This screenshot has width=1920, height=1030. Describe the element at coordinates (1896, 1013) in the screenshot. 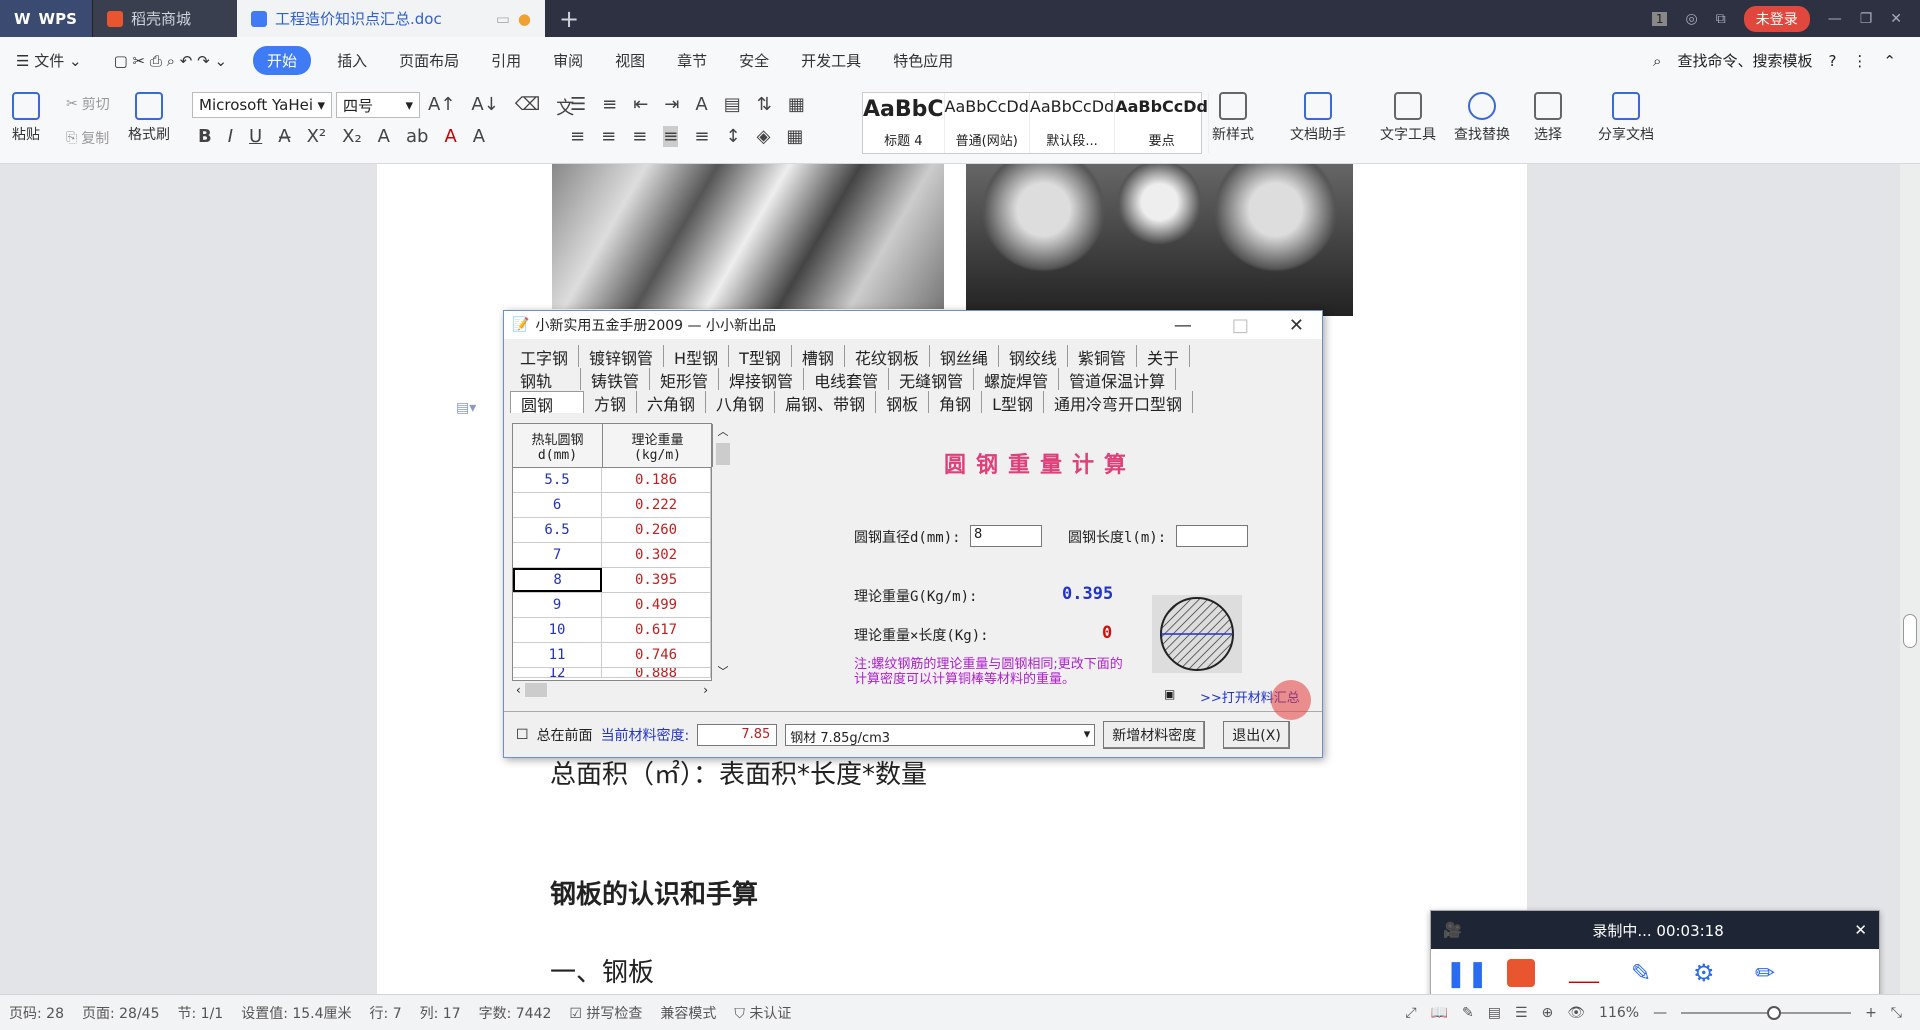

I see `expand-icon: ⤡` at that location.